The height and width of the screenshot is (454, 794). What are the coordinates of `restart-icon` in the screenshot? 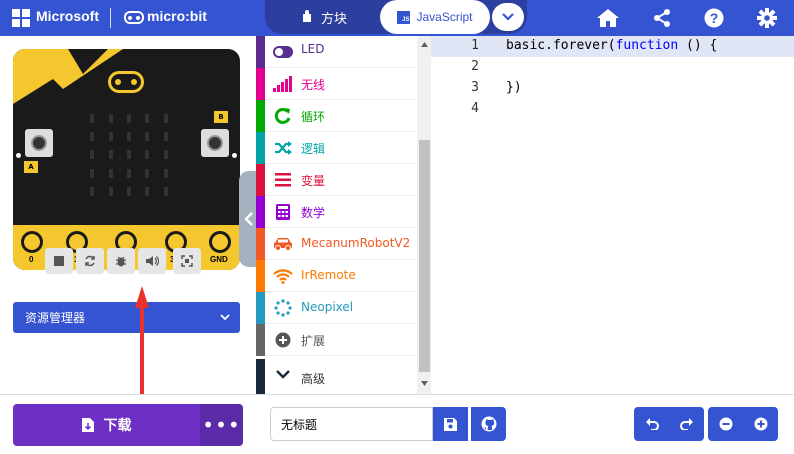 It's located at (90, 261).